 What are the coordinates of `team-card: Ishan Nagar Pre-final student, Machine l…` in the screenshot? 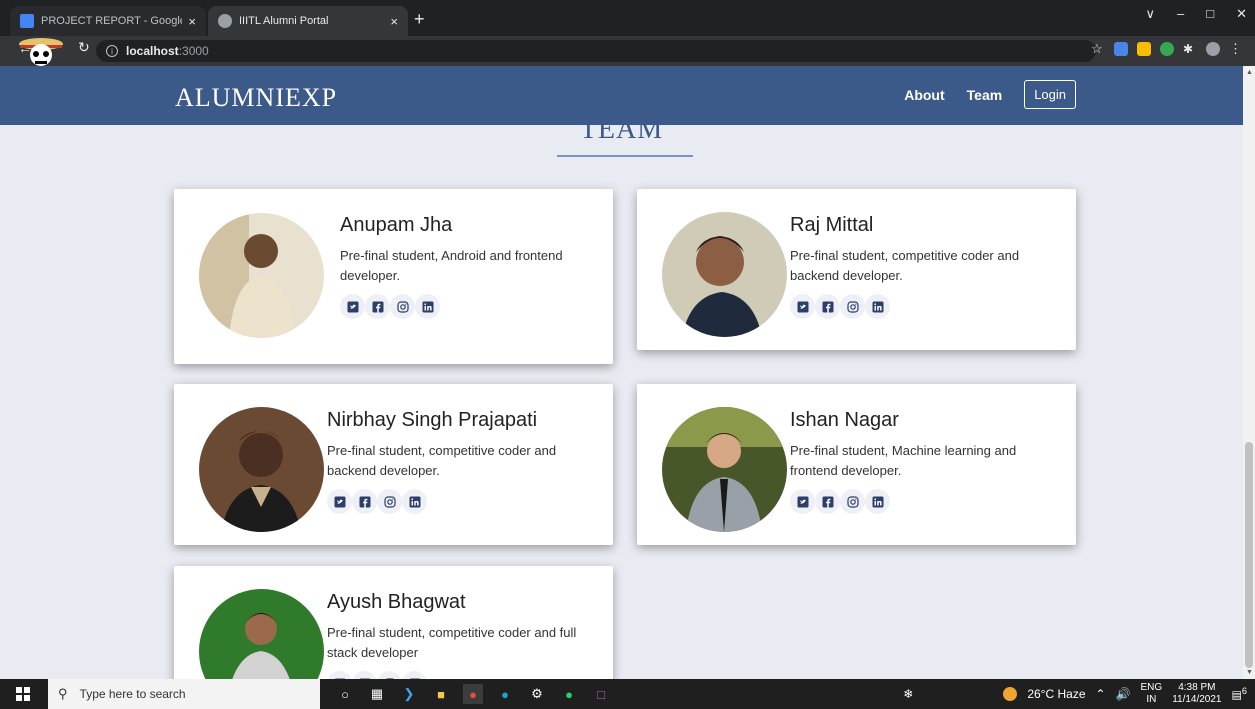 It's located at (856, 464).